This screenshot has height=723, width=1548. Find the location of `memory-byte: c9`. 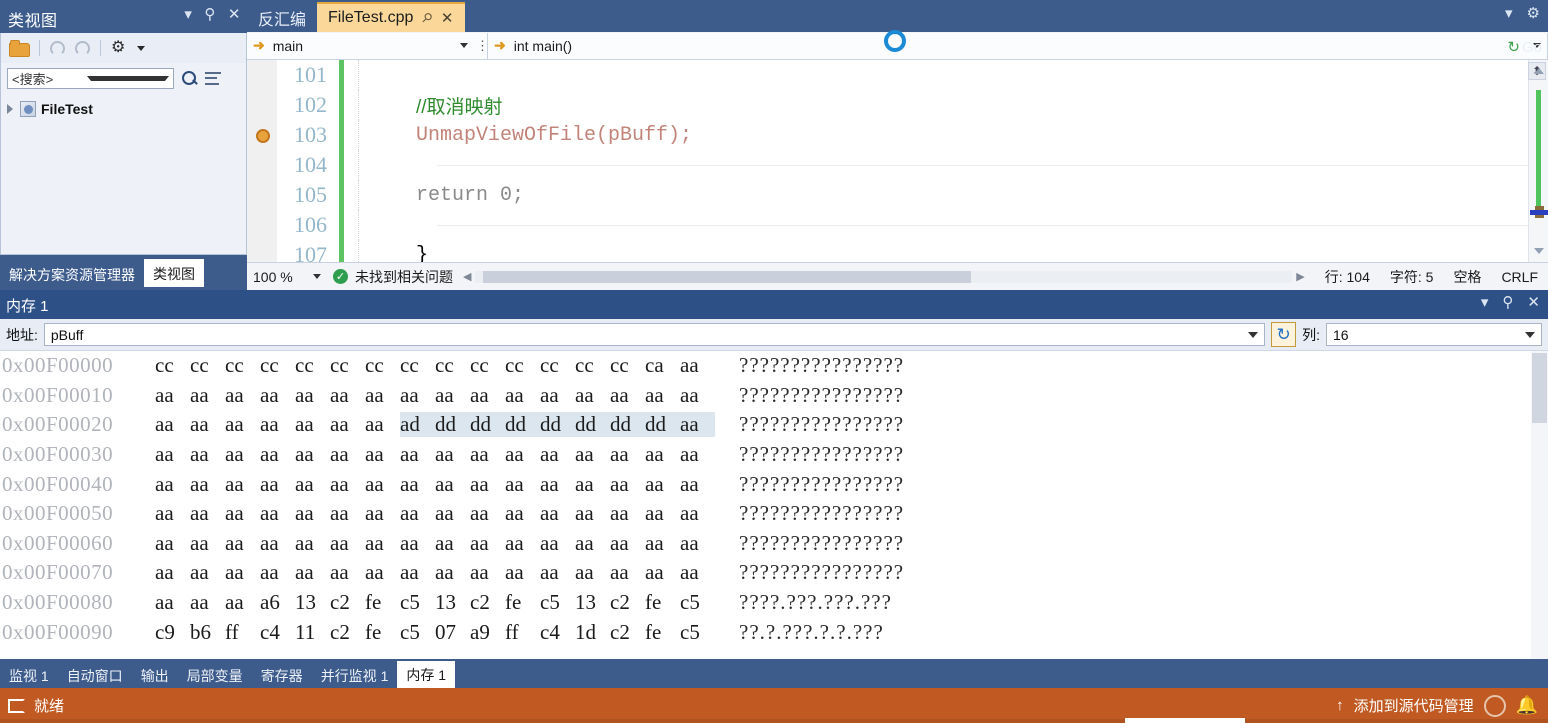

memory-byte: c9 is located at coordinates (172, 632).